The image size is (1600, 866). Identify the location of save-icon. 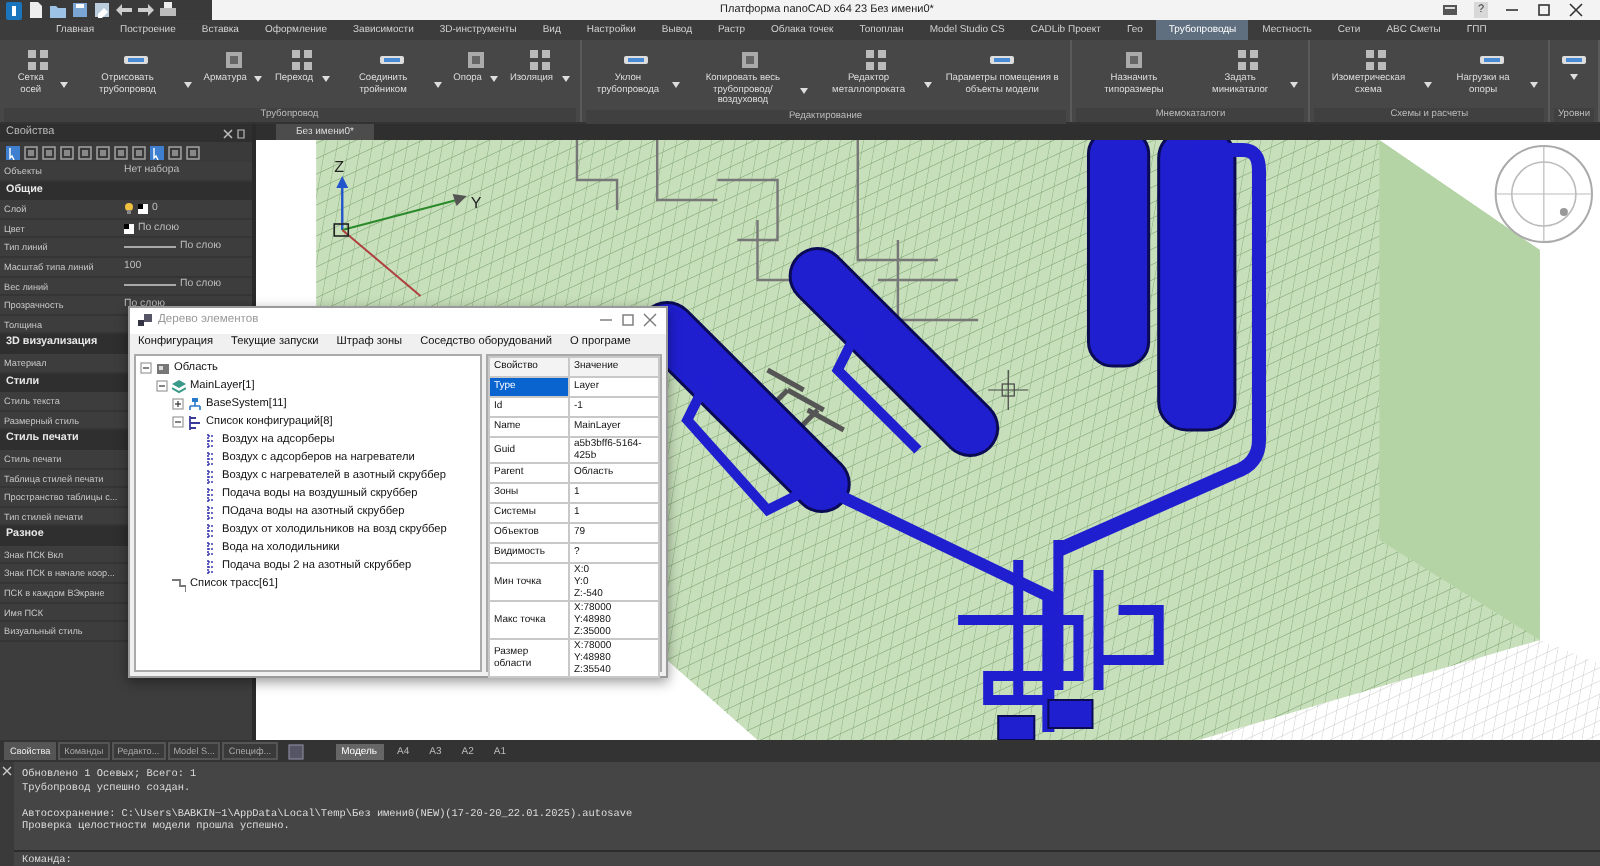
(80, 10).